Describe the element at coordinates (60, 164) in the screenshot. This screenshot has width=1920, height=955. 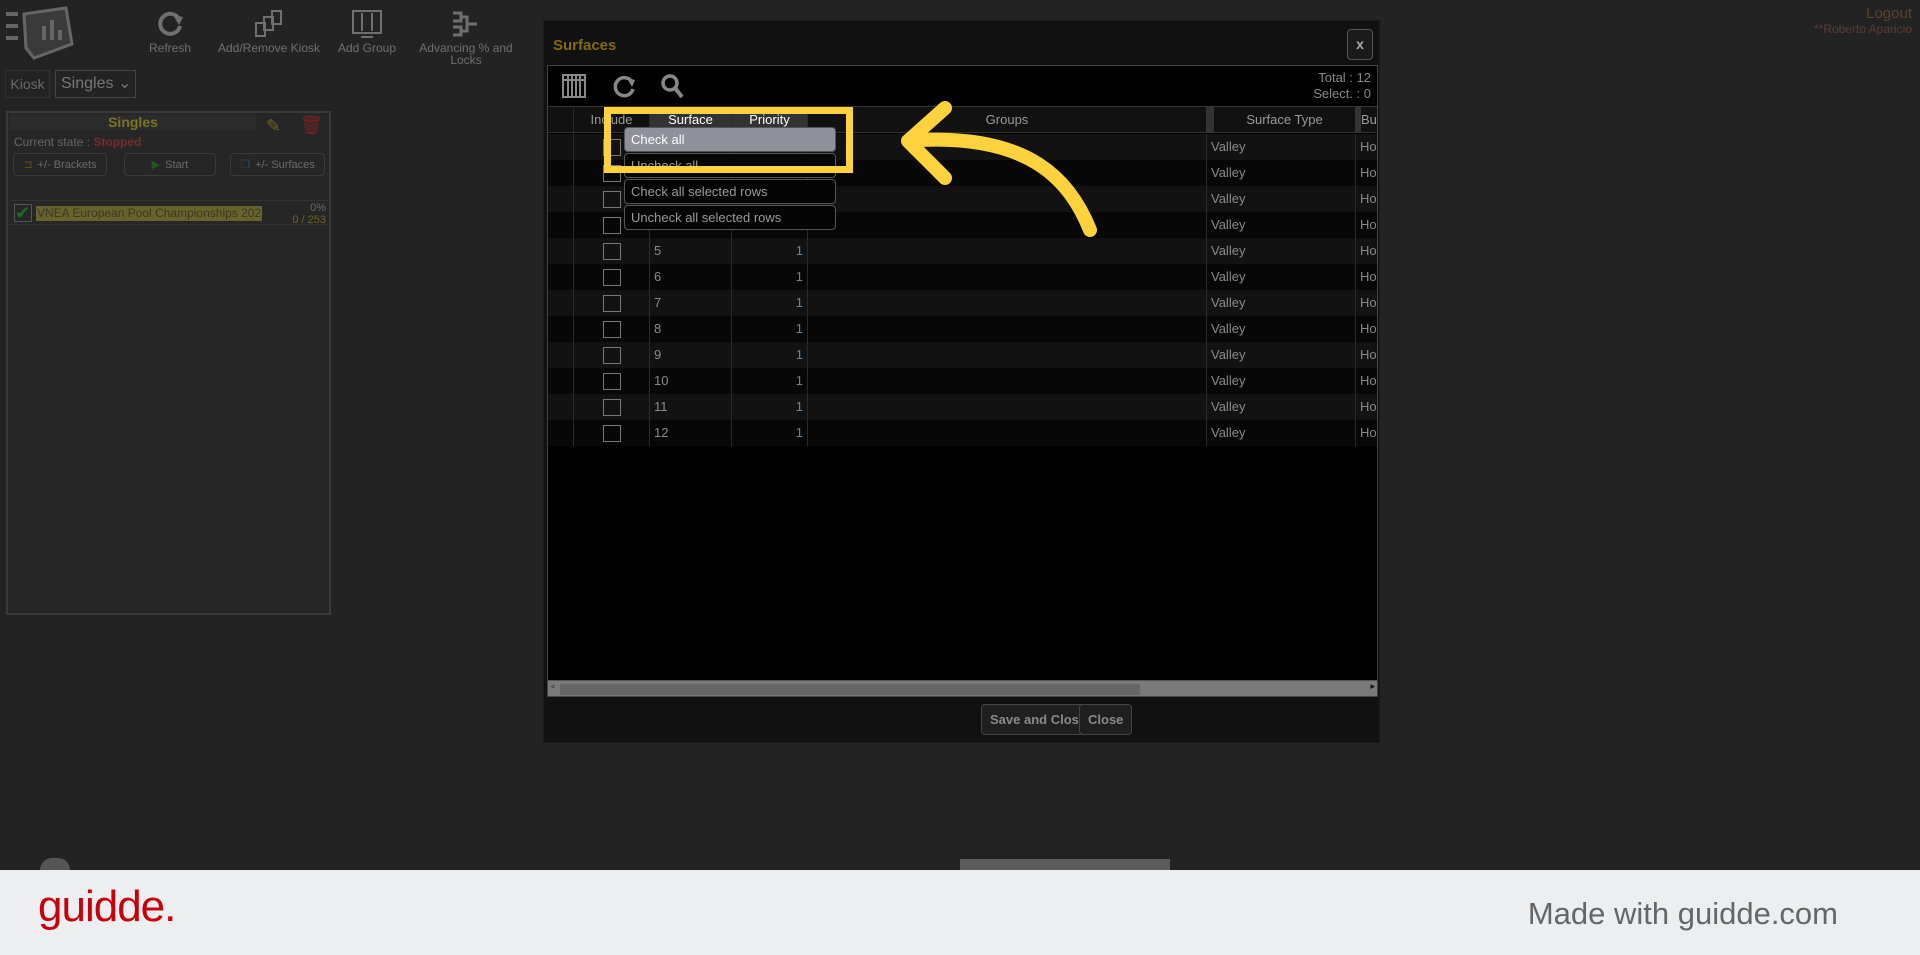
I see `brackets-button: ⊐ +/- Brackets` at that location.